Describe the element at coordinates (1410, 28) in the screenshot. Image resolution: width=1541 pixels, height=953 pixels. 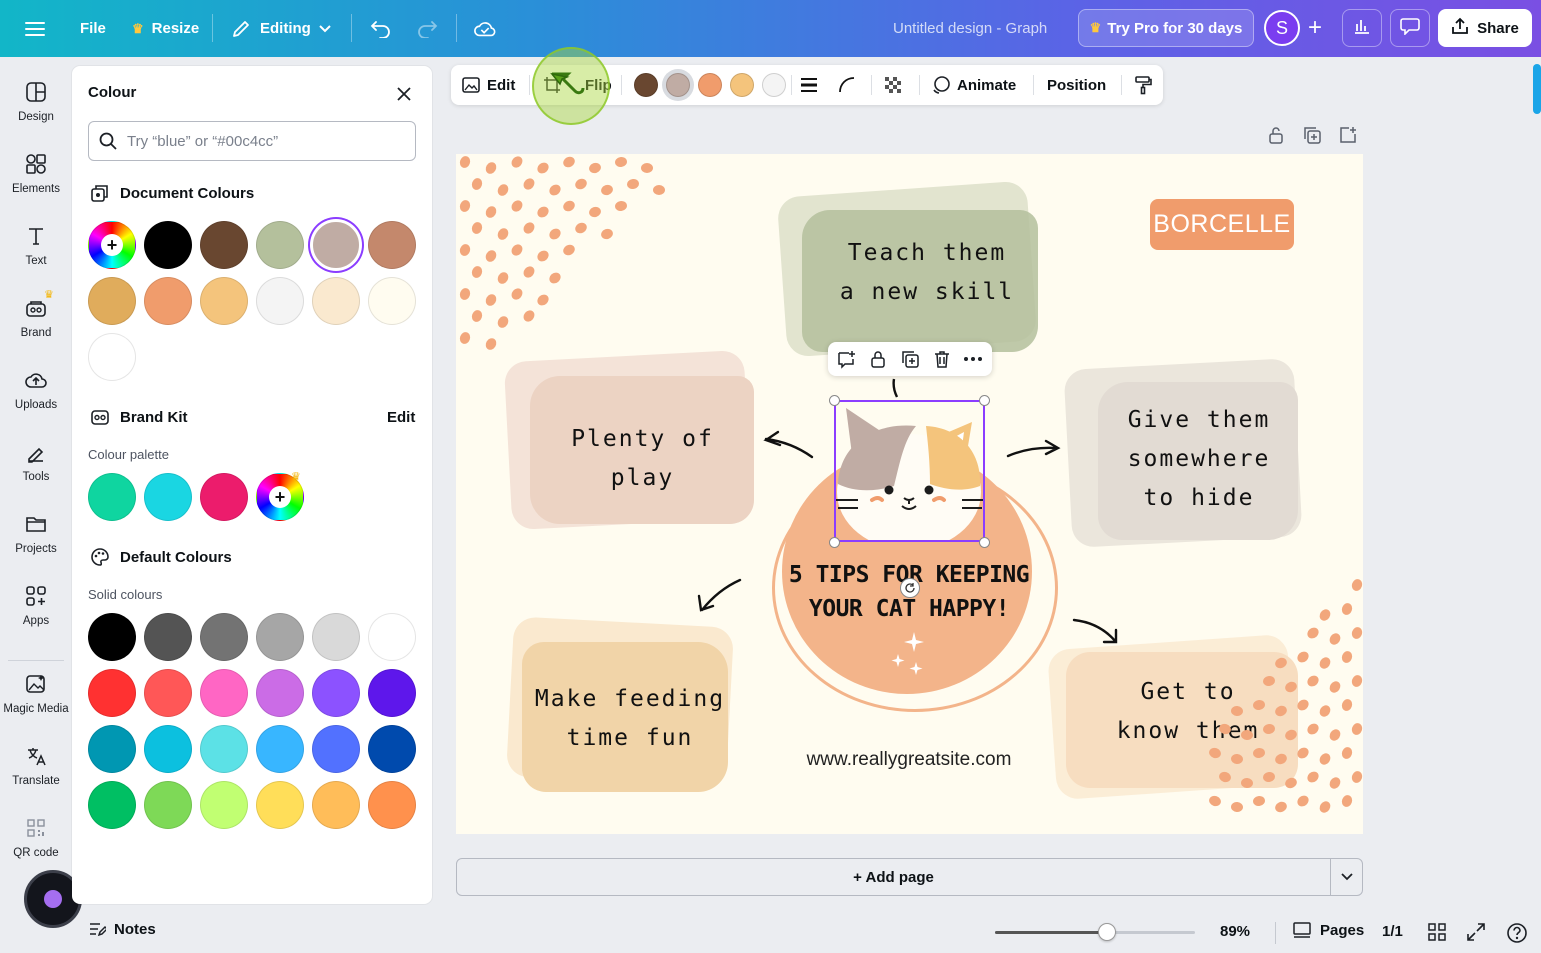
I see `comments-button` at that location.